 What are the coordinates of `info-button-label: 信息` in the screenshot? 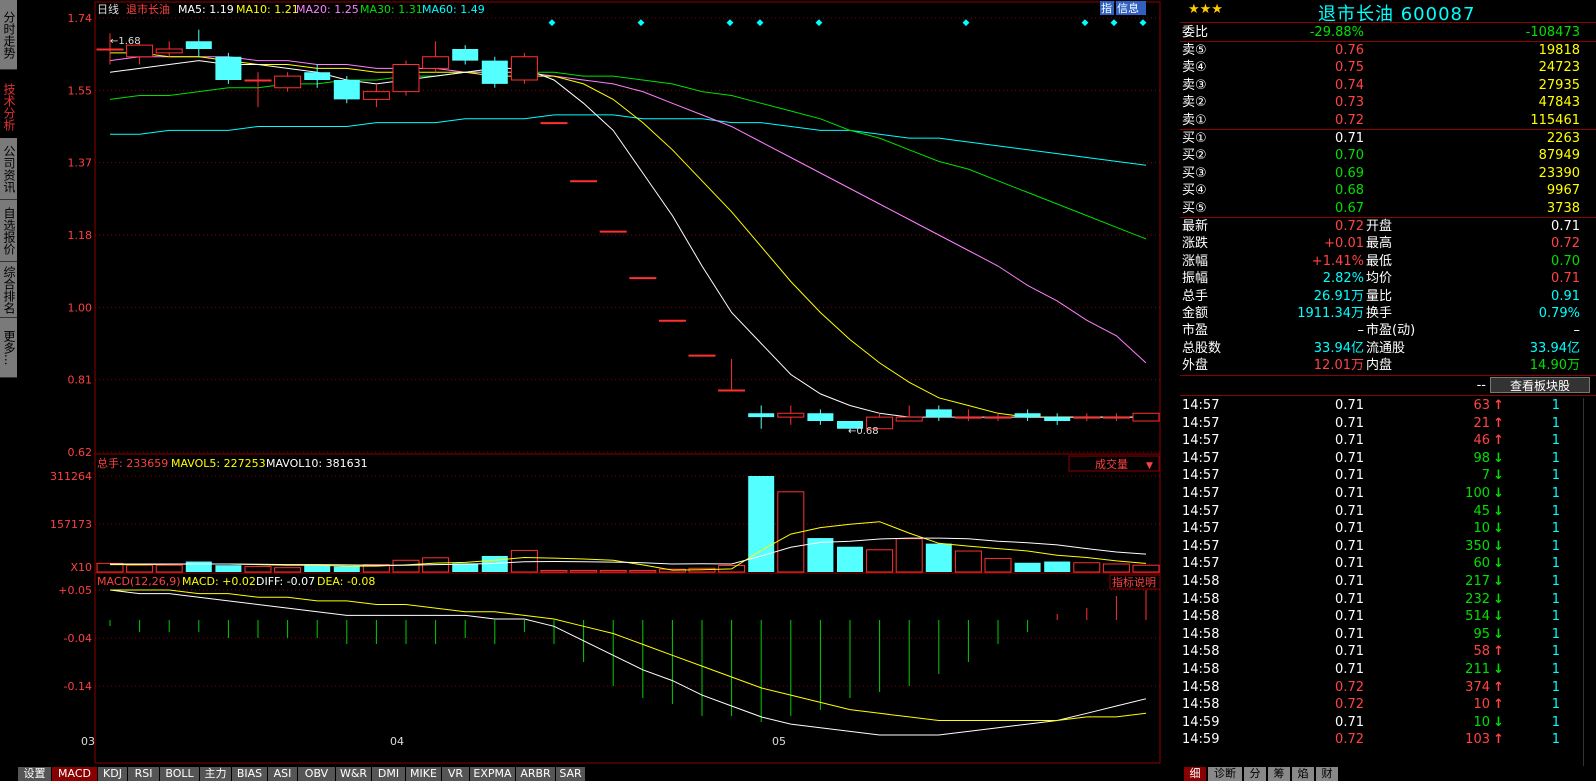 It's located at (1128, 8).